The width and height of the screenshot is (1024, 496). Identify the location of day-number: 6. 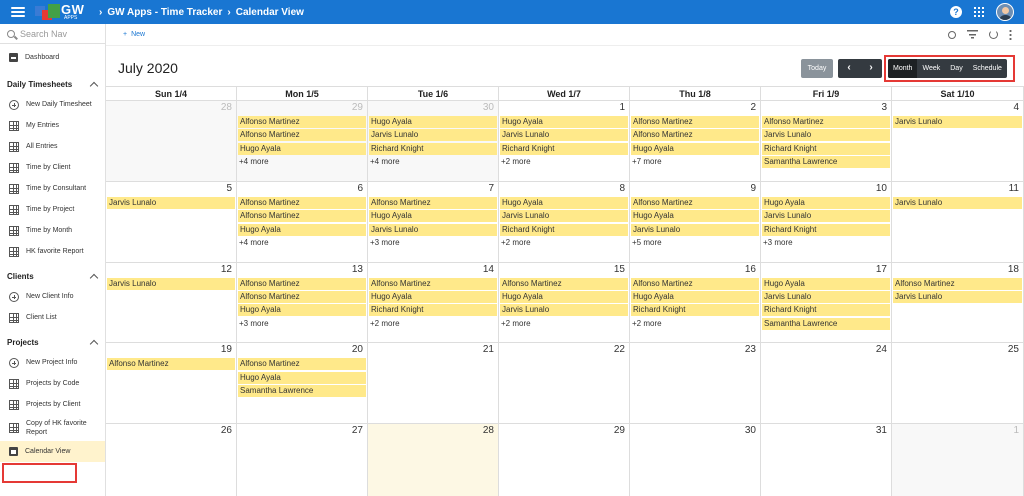
(360, 188).